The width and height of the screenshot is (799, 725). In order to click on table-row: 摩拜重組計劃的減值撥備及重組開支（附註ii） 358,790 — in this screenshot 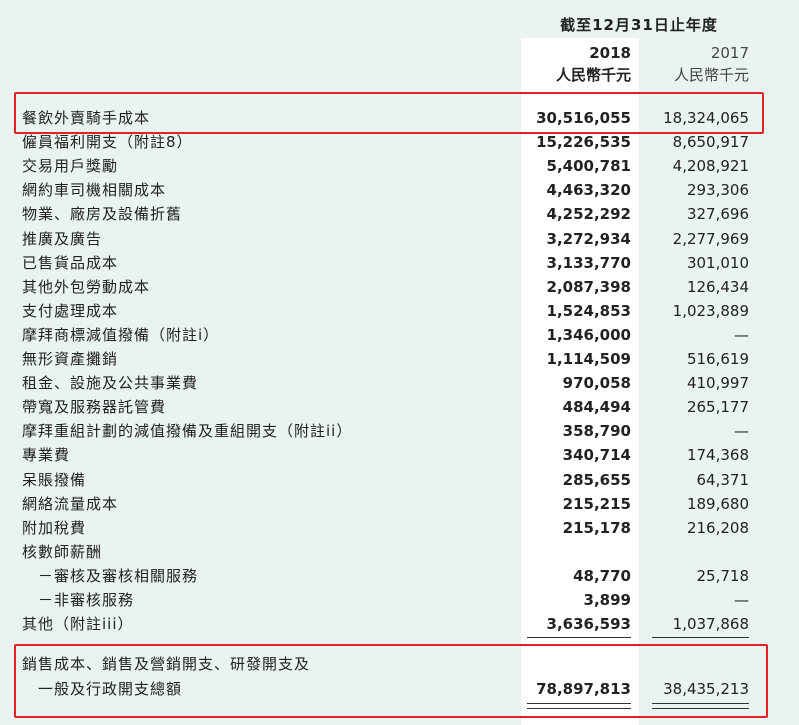, I will do `click(399, 431)`.